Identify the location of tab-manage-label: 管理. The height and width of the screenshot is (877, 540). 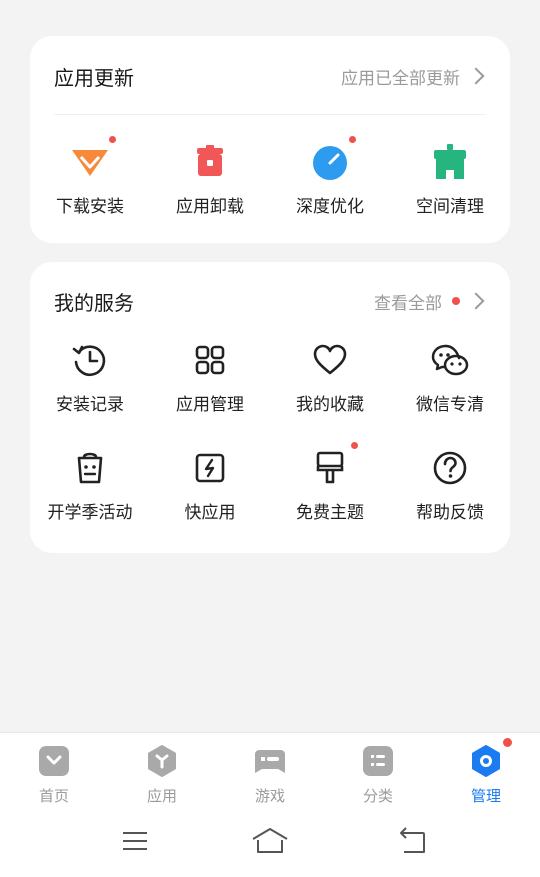
(485, 796).